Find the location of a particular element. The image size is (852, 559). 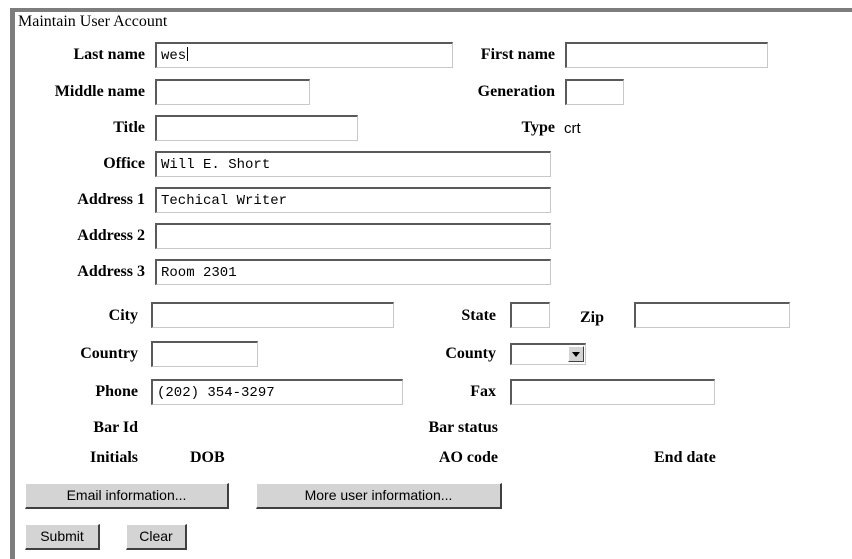

state-input is located at coordinates (530, 315).